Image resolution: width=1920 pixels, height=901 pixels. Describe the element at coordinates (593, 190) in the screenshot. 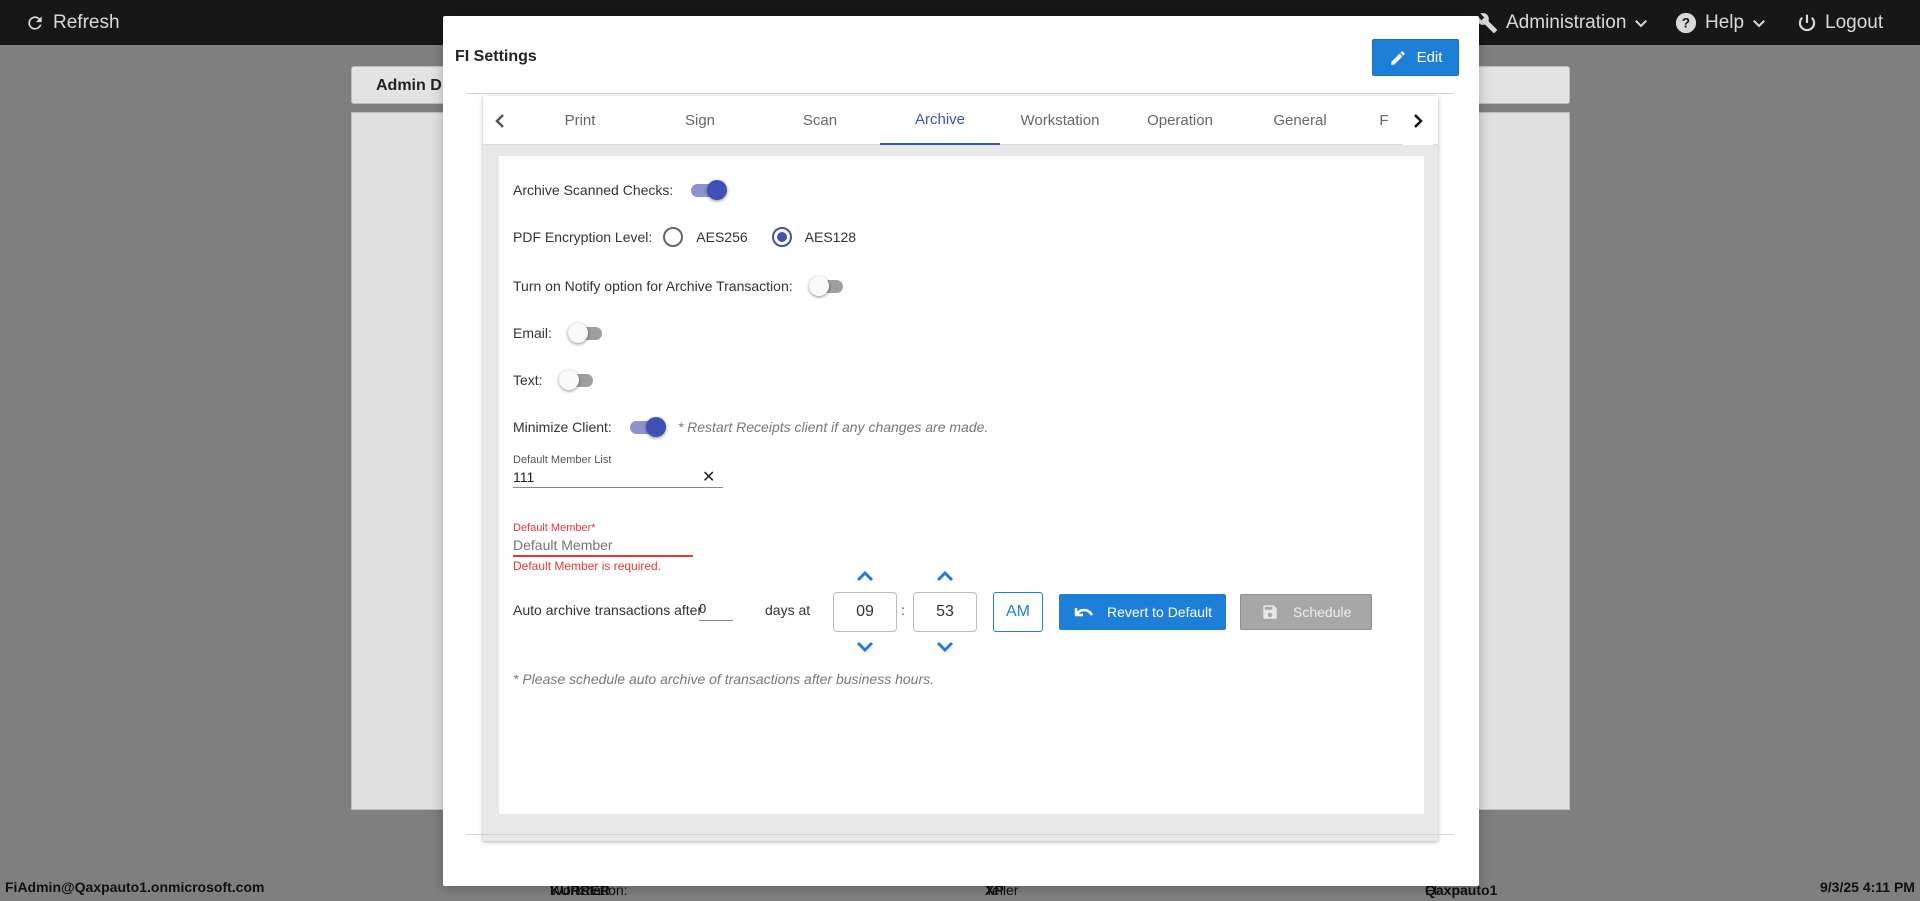

I see `archive-scanned-checks-label: Archive Scanned Checks:` at that location.